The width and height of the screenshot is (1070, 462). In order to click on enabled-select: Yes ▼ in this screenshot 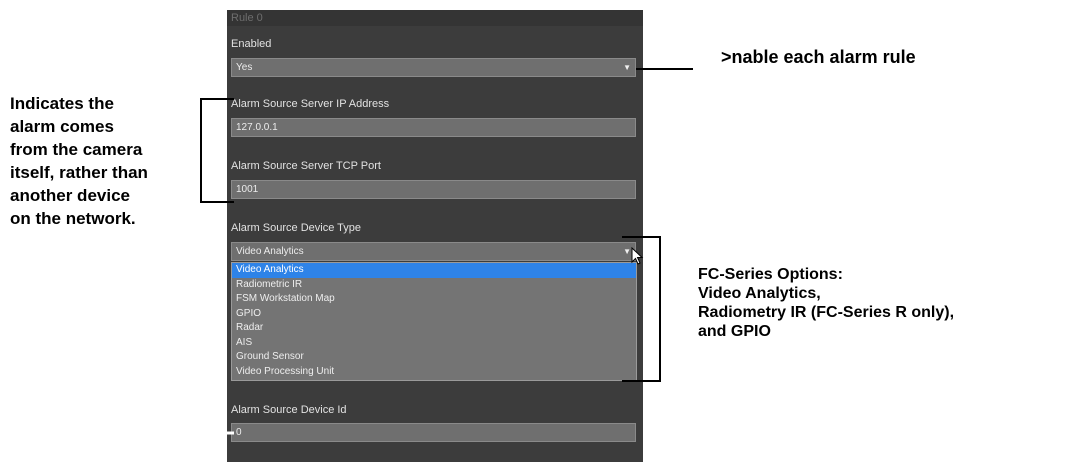, I will do `click(433, 67)`.